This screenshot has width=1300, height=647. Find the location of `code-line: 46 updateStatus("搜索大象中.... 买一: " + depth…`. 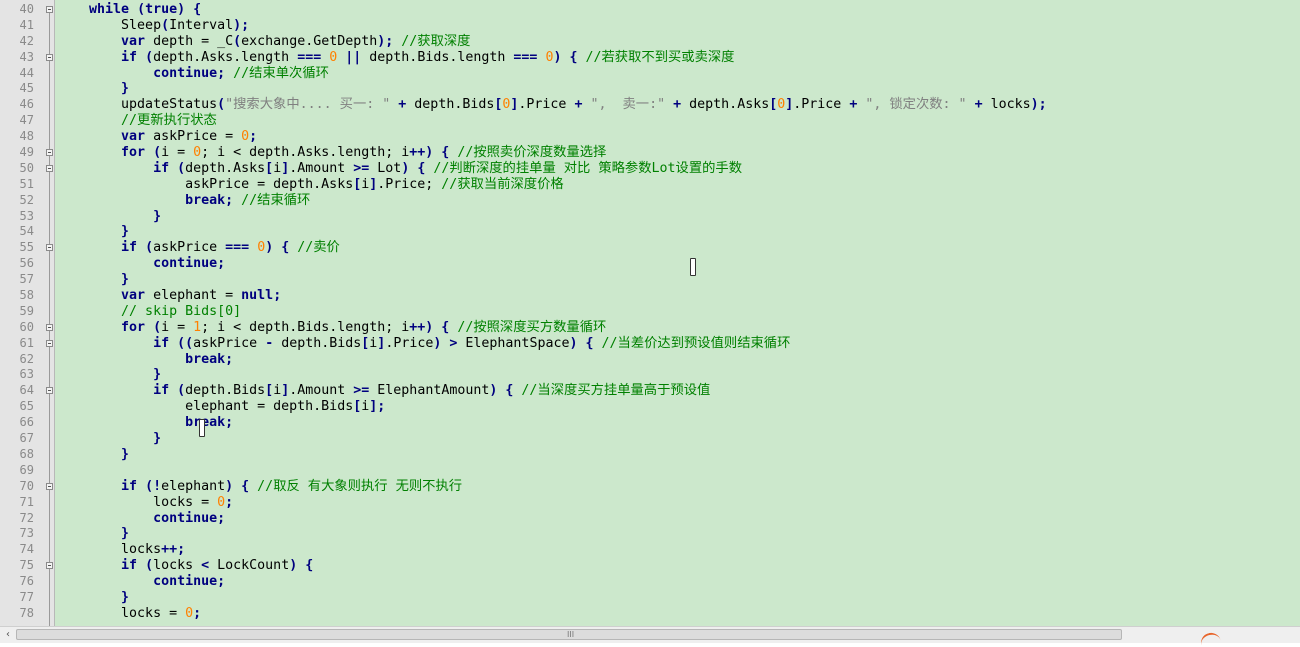

code-line: 46 updateStatus("搜索大象中.... 买一: " + depth… is located at coordinates (650, 105).